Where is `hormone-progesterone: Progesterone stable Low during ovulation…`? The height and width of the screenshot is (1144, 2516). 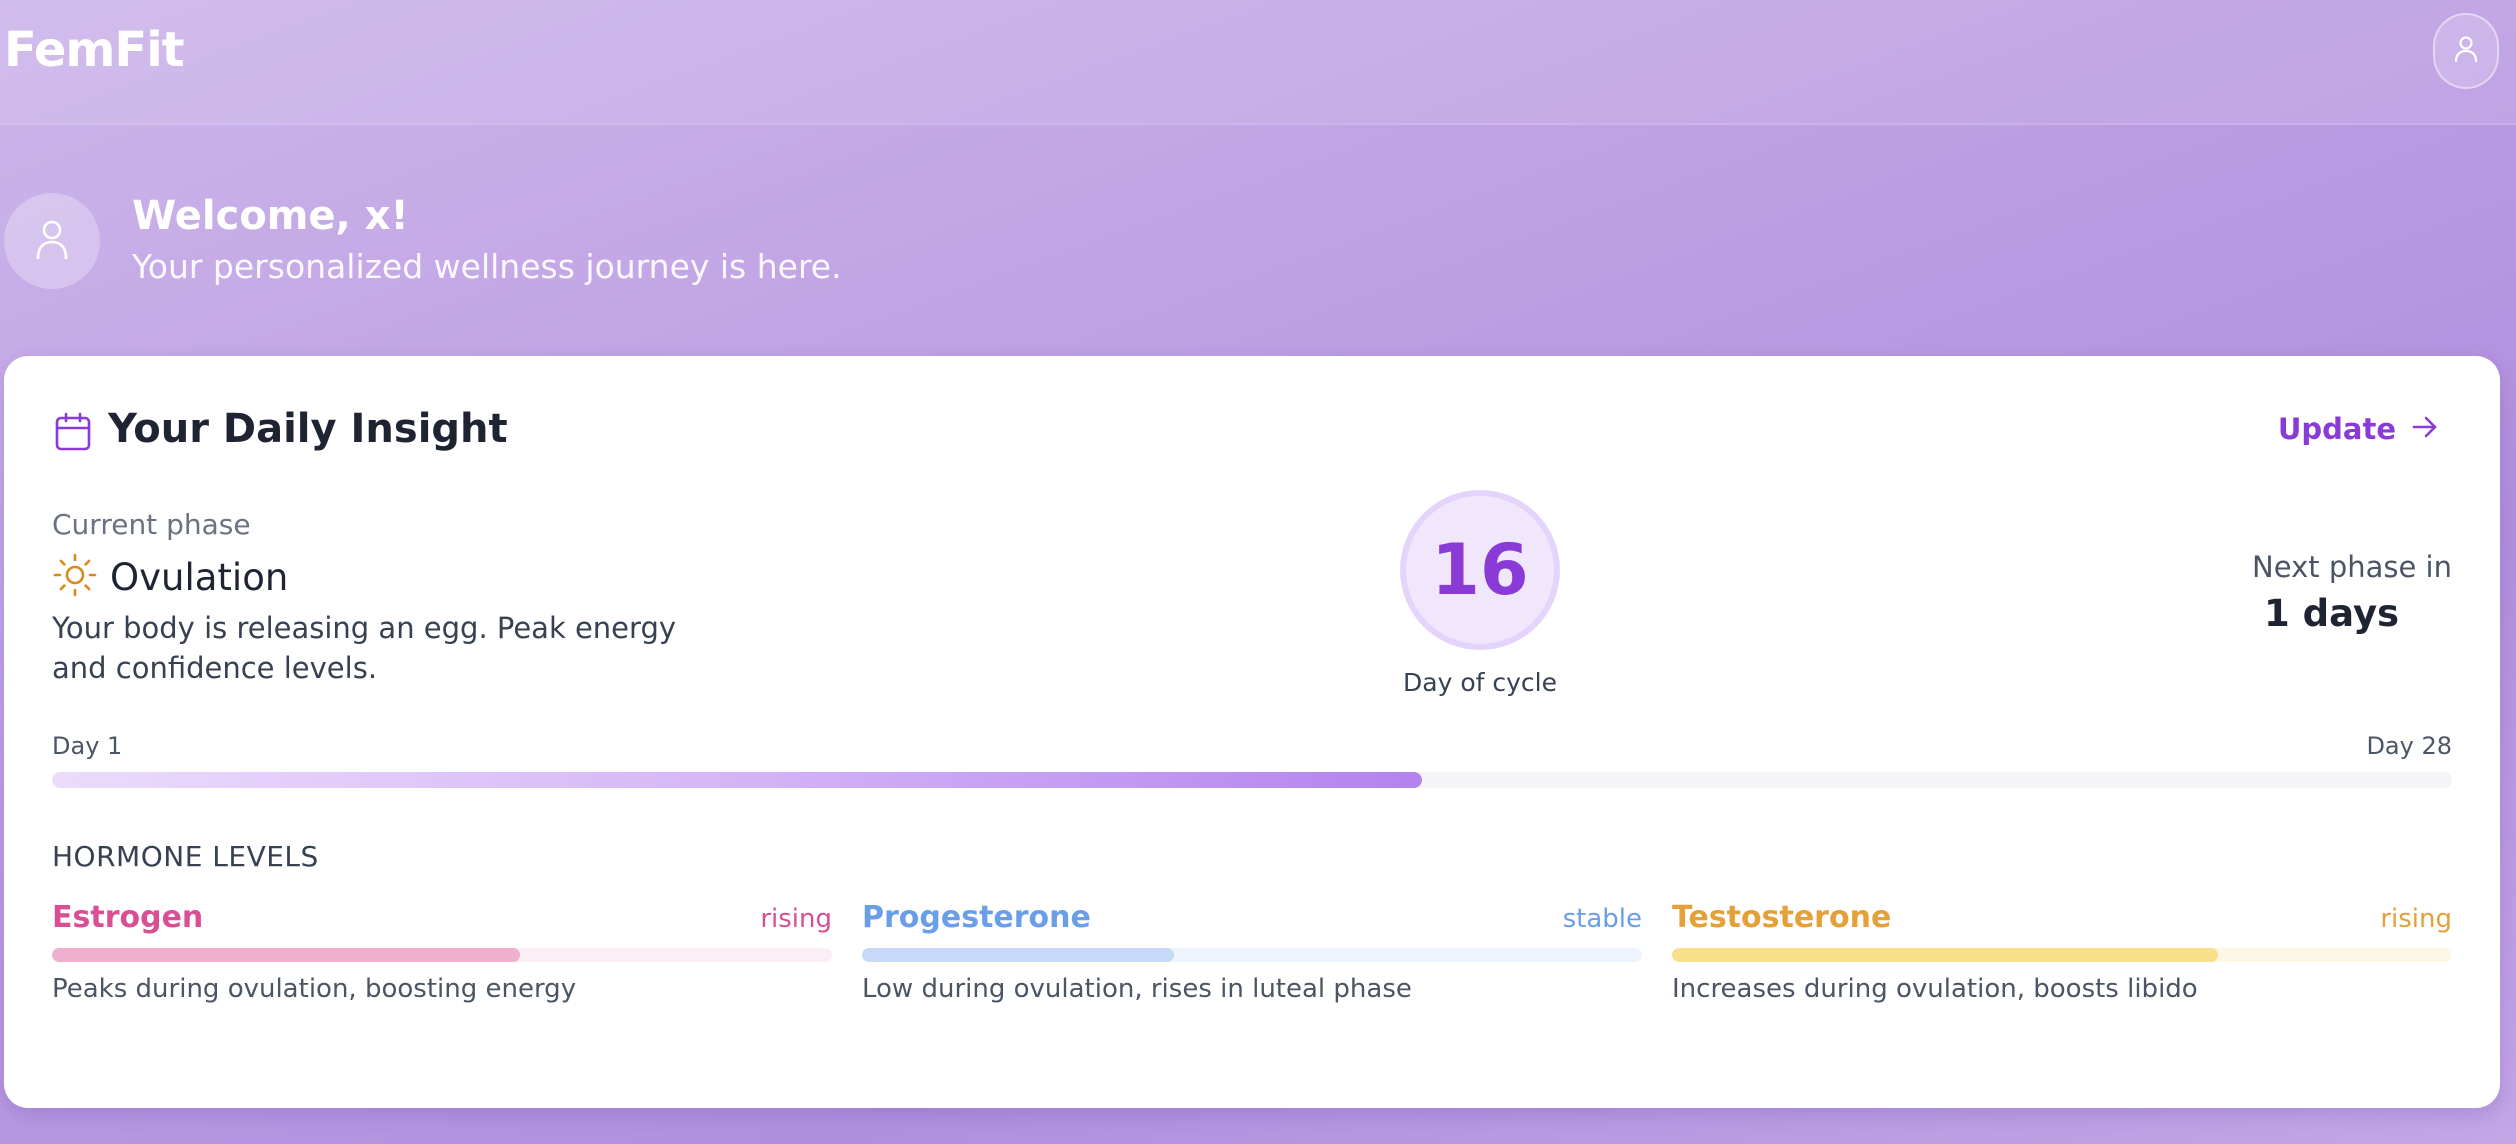
hormone-progesterone: Progesterone stable Low during ovulation… is located at coordinates (1252, 960).